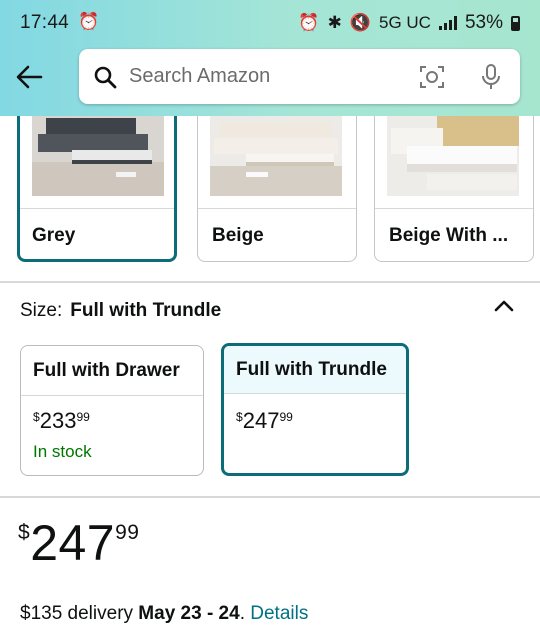 The image size is (540, 640). What do you see at coordinates (73, 543) in the screenshot?
I see `main-price-whole: 247` at bounding box center [73, 543].